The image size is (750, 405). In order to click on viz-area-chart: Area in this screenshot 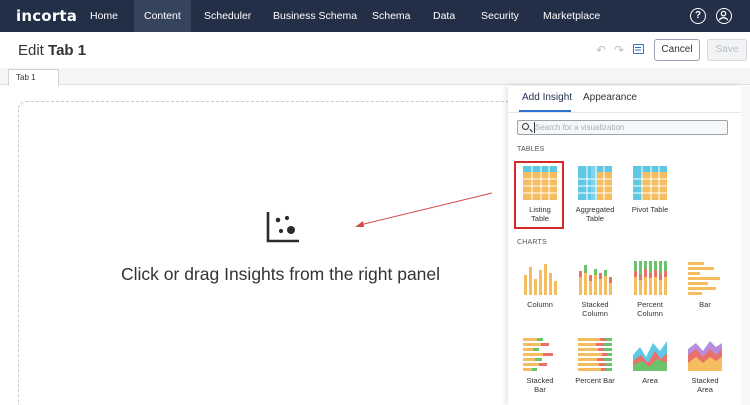, I will do `click(650, 361)`.